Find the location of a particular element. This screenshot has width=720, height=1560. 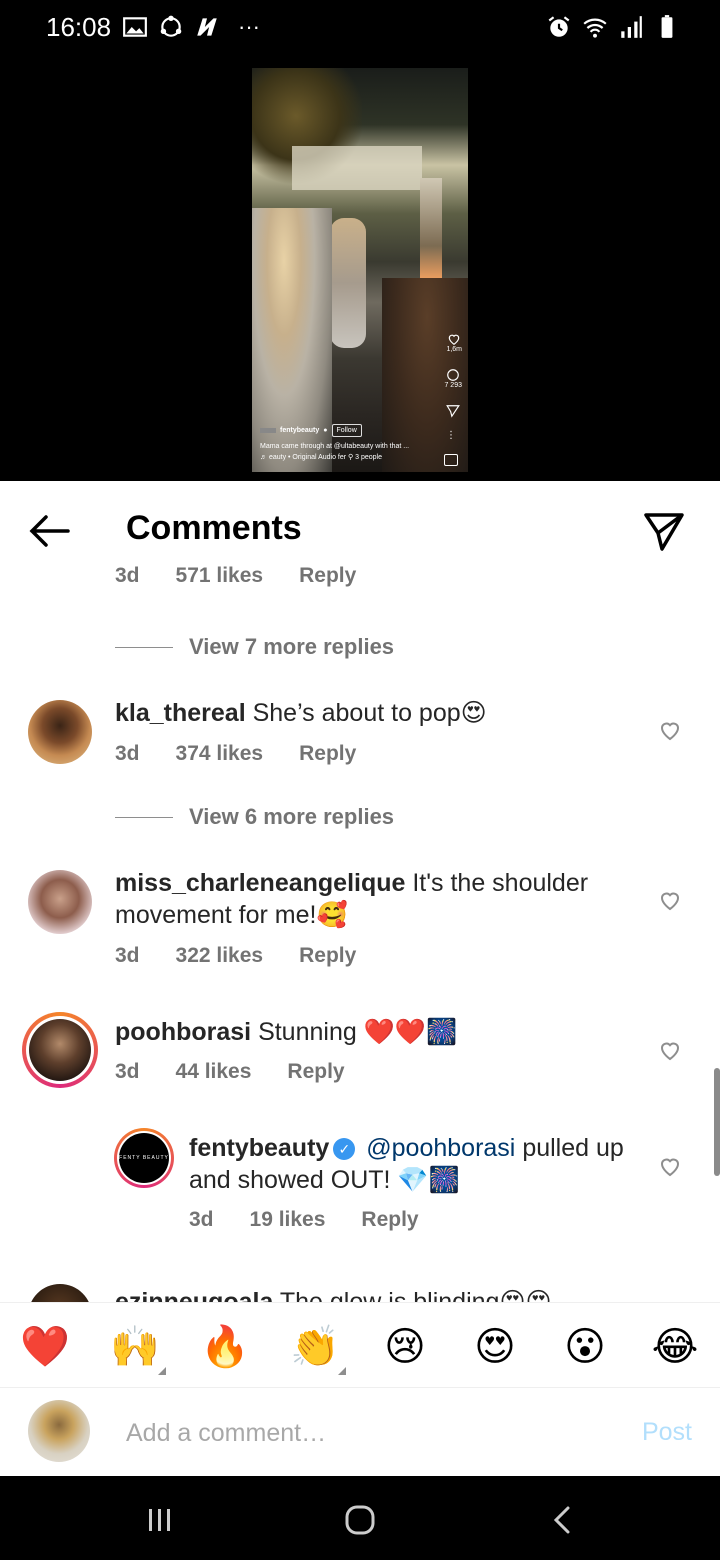

system-nav-bar is located at coordinates (360, 1518).